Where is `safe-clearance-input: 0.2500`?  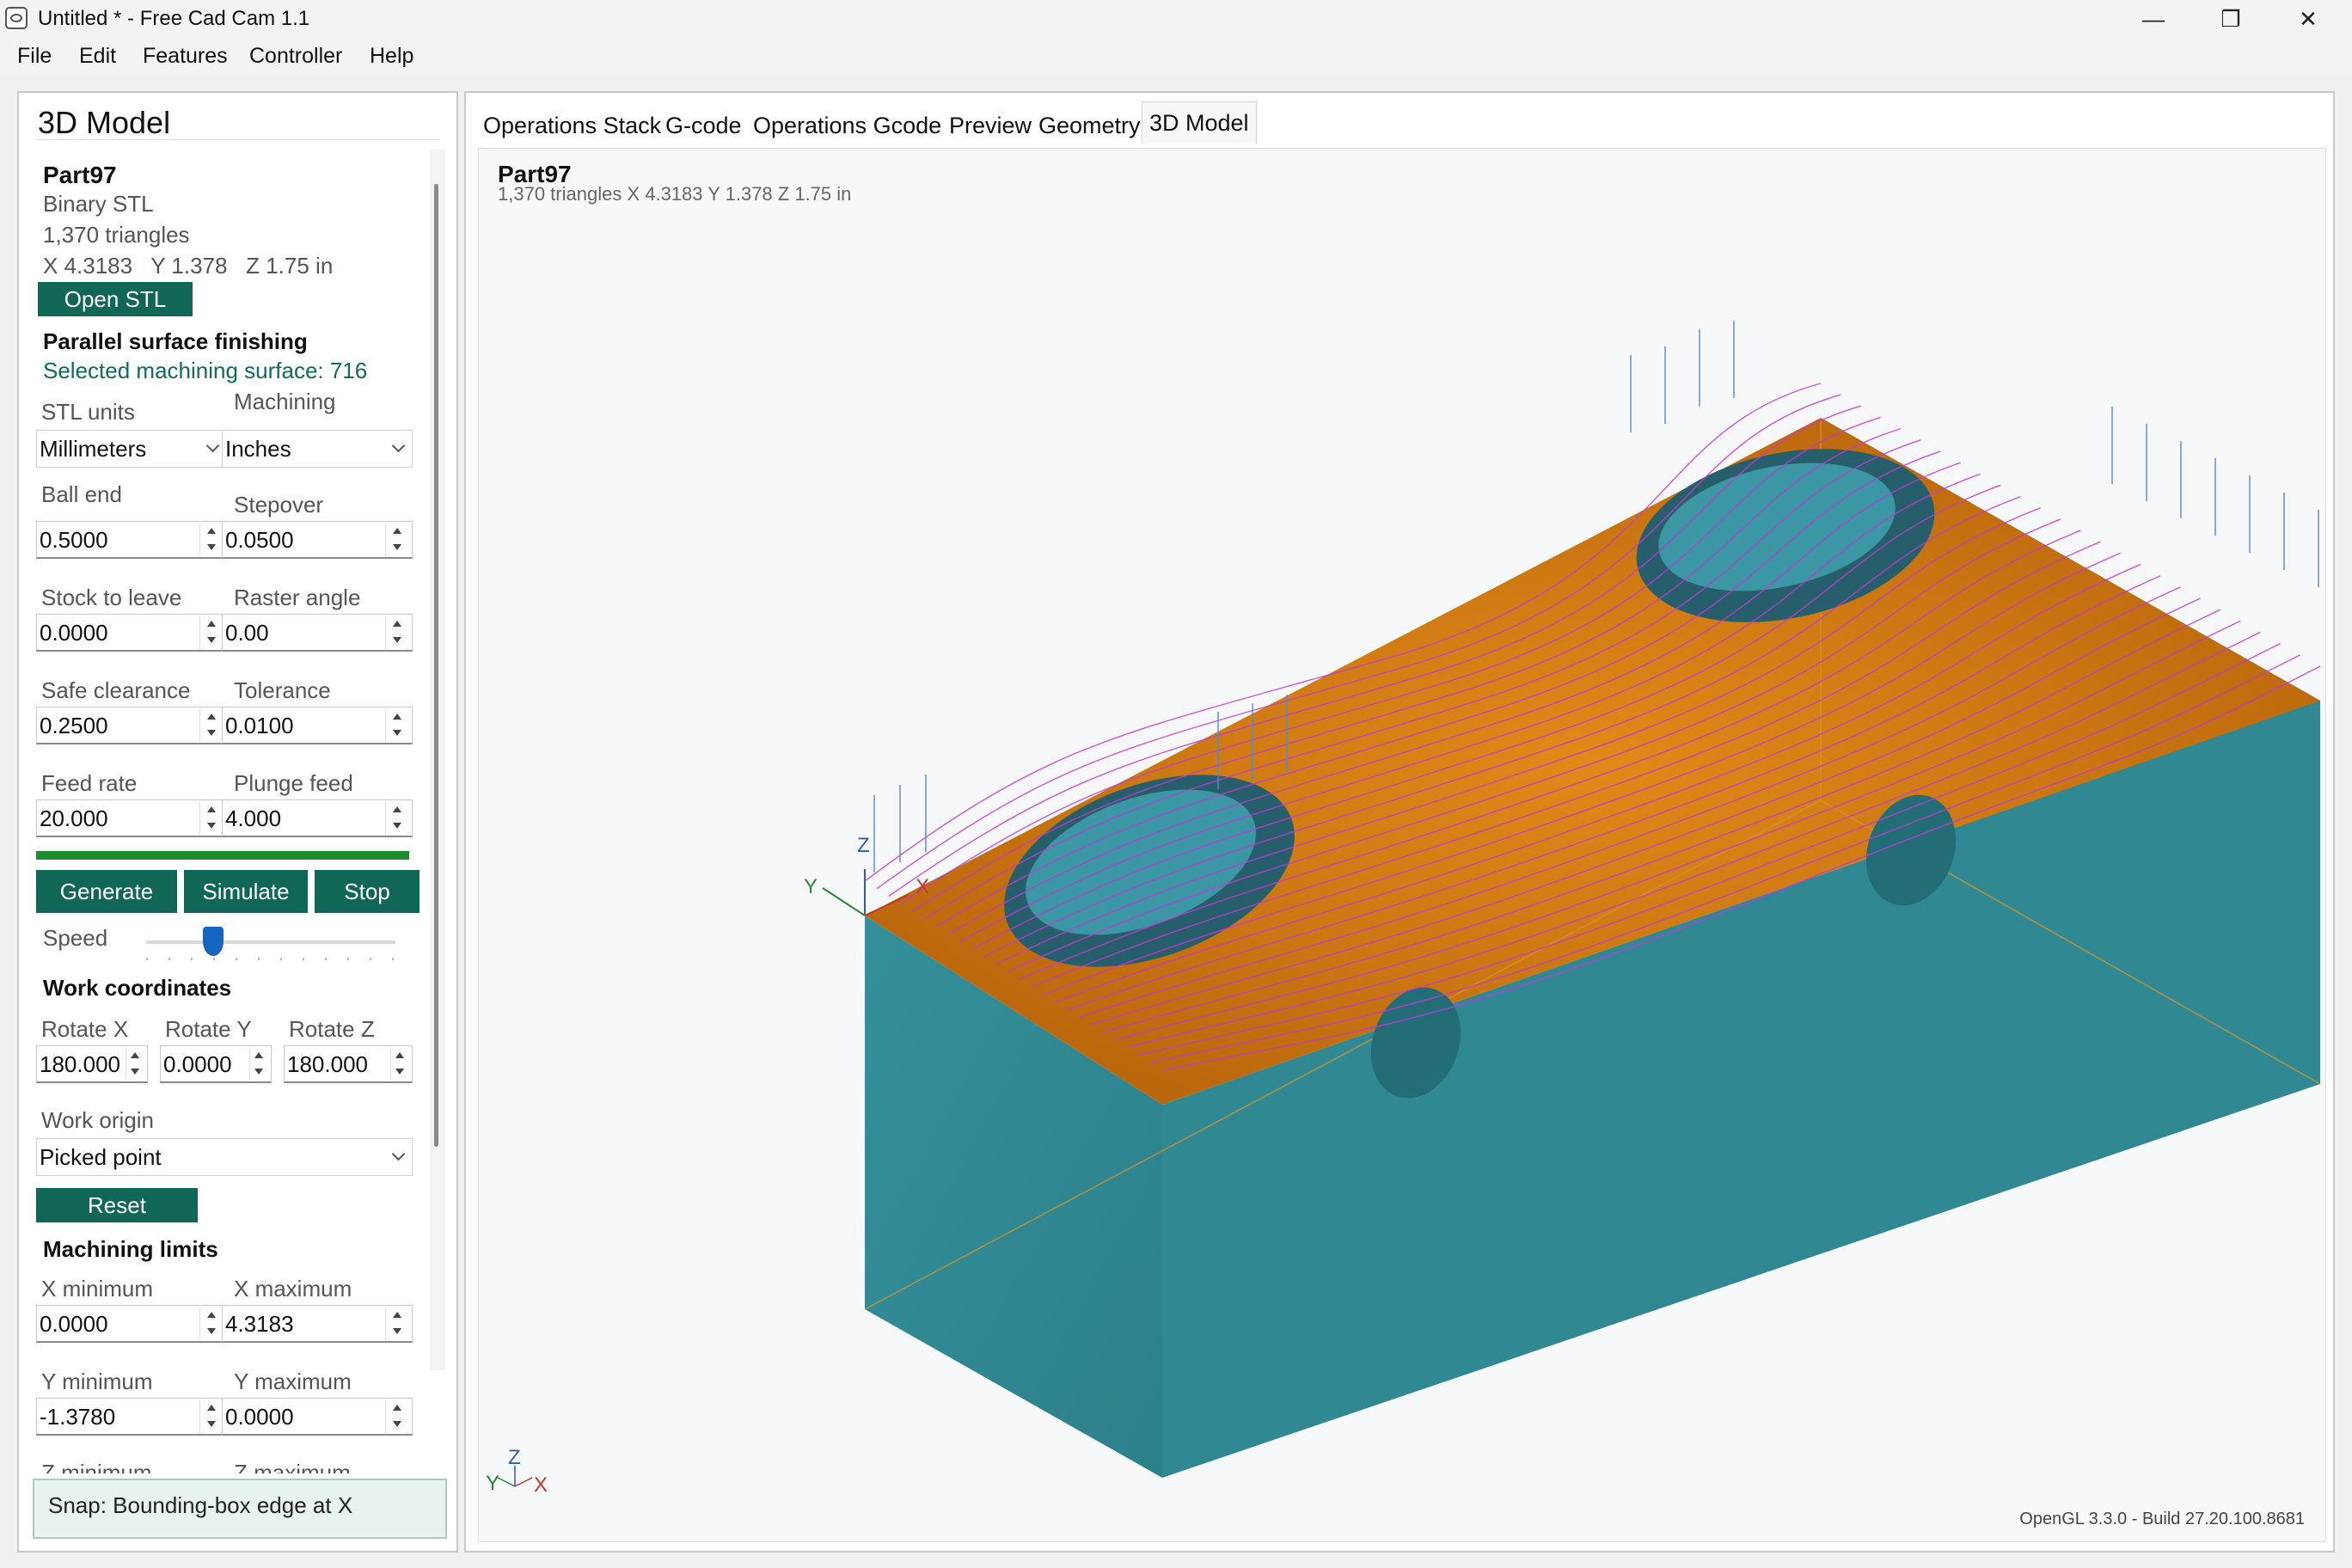
safe-clearance-input: 0.2500 is located at coordinates (131, 725).